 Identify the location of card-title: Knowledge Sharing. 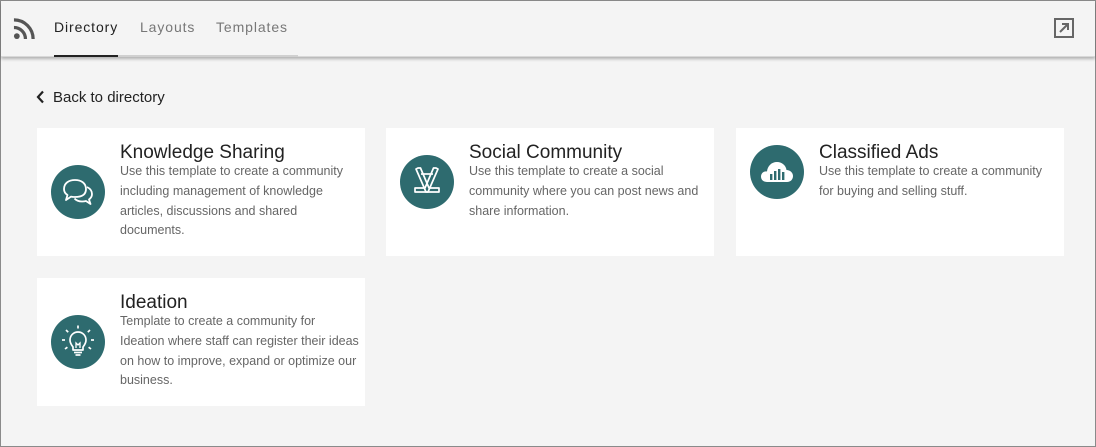
(202, 152).